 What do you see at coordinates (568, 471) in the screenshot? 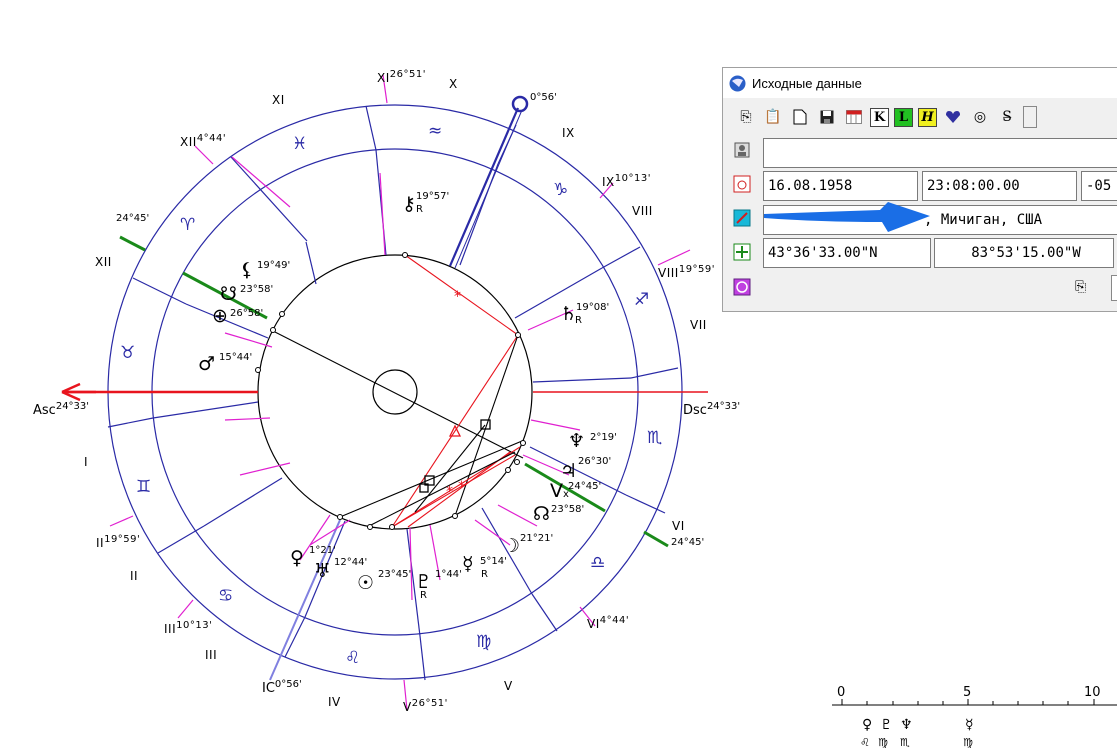
I see `jupiter-icon: ♃` at bounding box center [568, 471].